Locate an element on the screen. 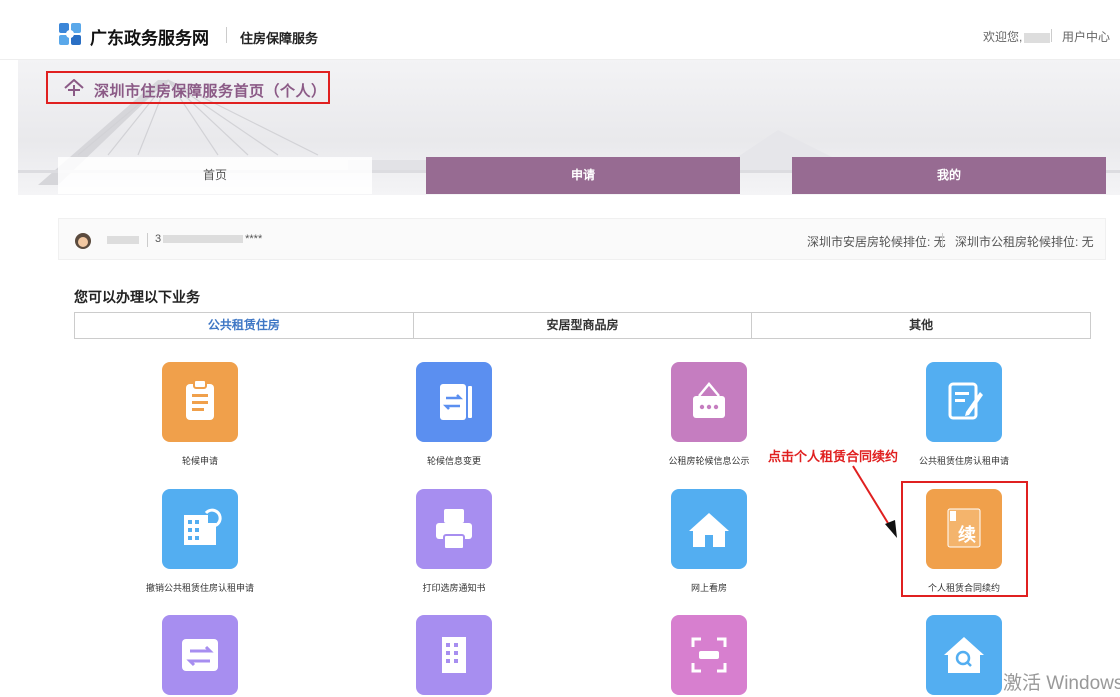 The height and width of the screenshot is (697, 1120). notice-board-icon is located at coordinates (709, 400).